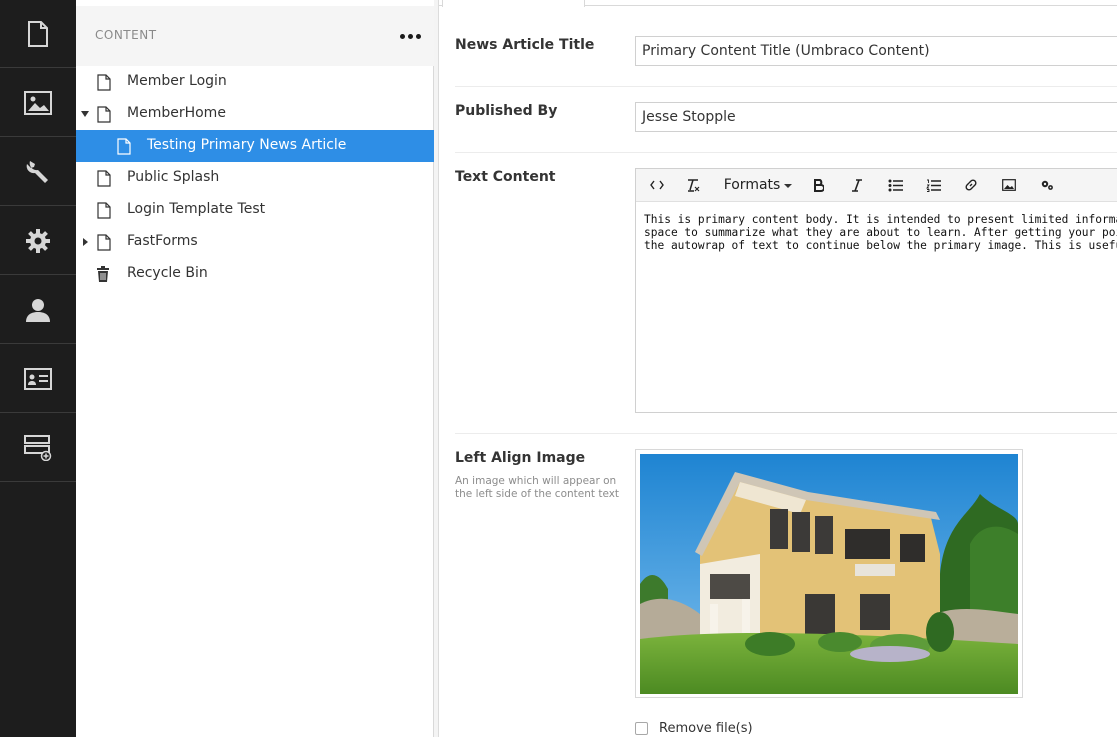  What do you see at coordinates (693, 185) in the screenshot?
I see `clear-format-icon` at bounding box center [693, 185].